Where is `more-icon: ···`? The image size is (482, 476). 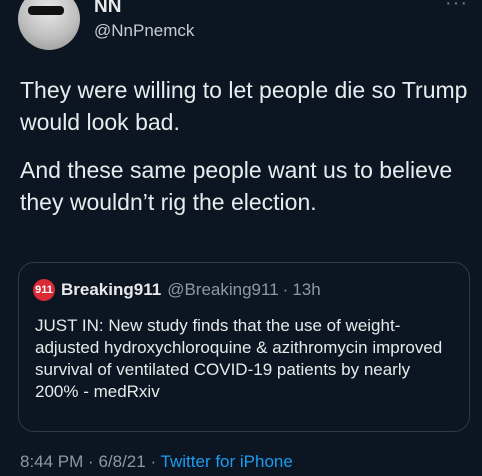
more-icon: ··· is located at coordinates (456, 7).